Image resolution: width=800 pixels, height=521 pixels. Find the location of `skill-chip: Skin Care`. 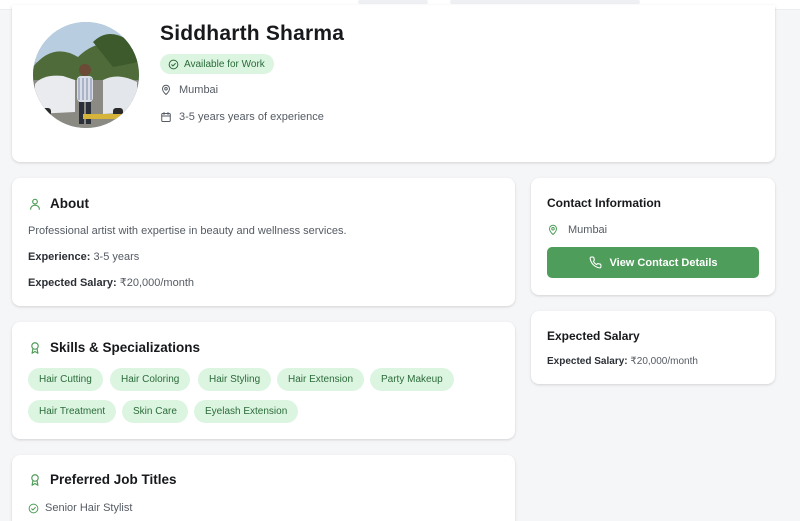

skill-chip: Skin Care is located at coordinates (155, 411).